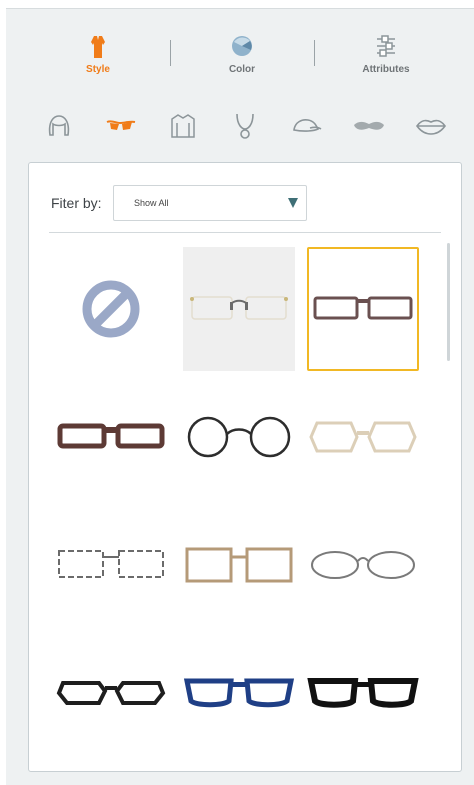  I want to click on top-border, so click(237, 4).